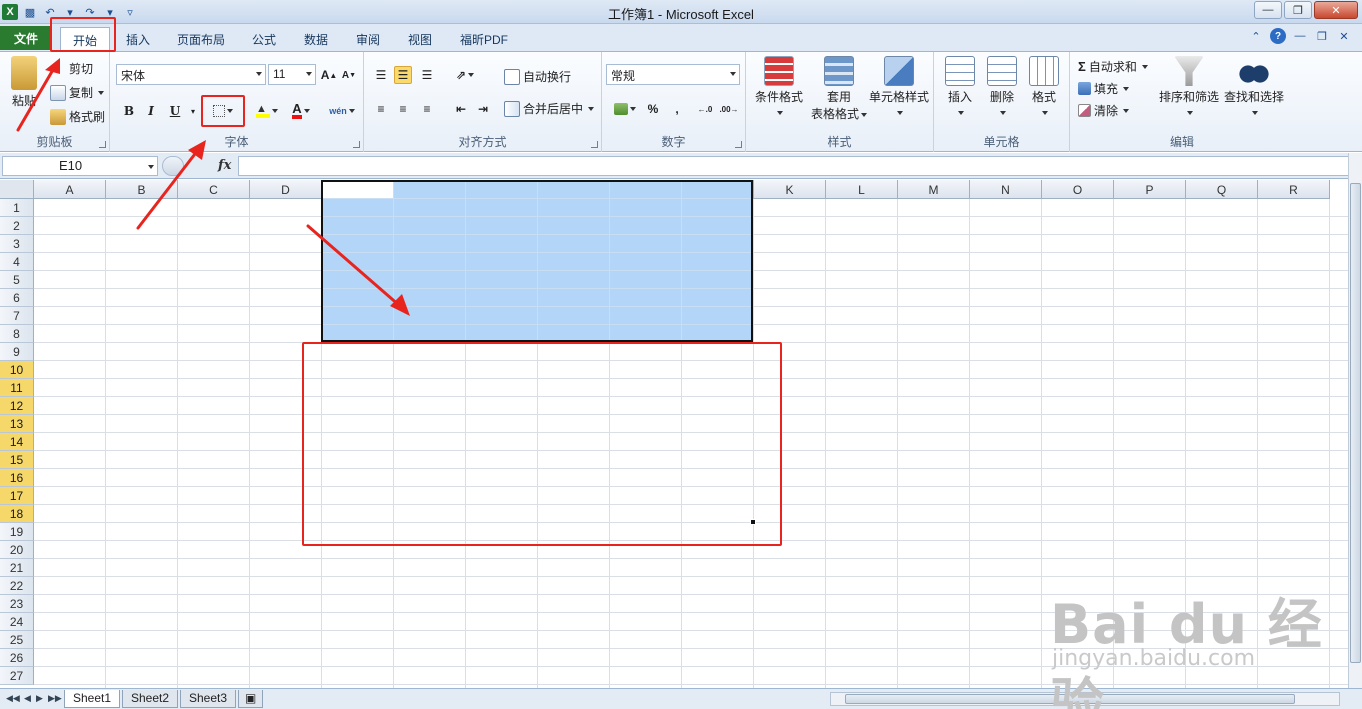 The image size is (1362, 709). What do you see at coordinates (1336, 10) in the screenshot?
I see `close-icon: ✕` at bounding box center [1336, 10].